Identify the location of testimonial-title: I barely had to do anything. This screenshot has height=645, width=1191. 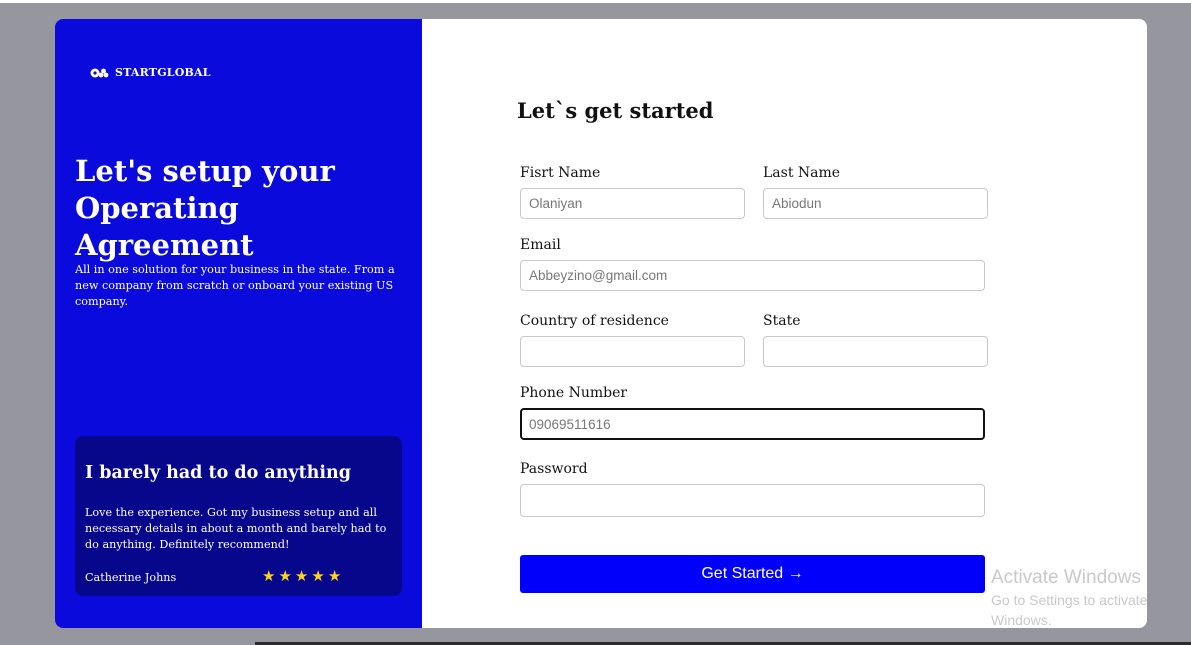
(218, 473).